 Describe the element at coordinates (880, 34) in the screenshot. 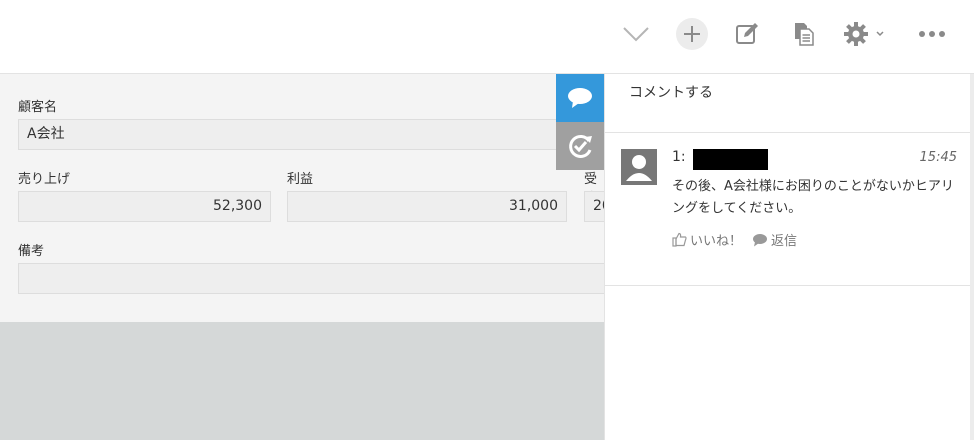

I see `chevron-down-small-icon` at that location.